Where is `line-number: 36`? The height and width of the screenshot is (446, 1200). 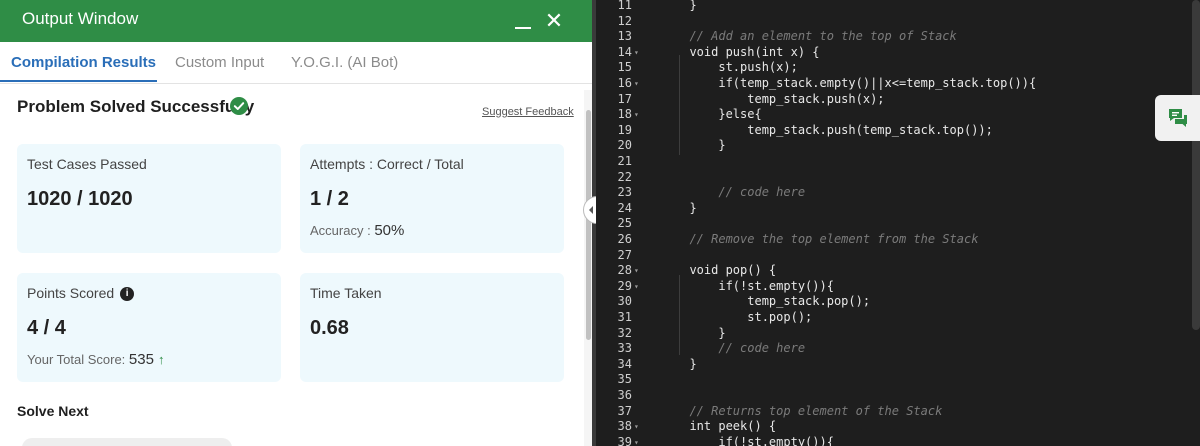
line-number: 36 is located at coordinates (624, 395).